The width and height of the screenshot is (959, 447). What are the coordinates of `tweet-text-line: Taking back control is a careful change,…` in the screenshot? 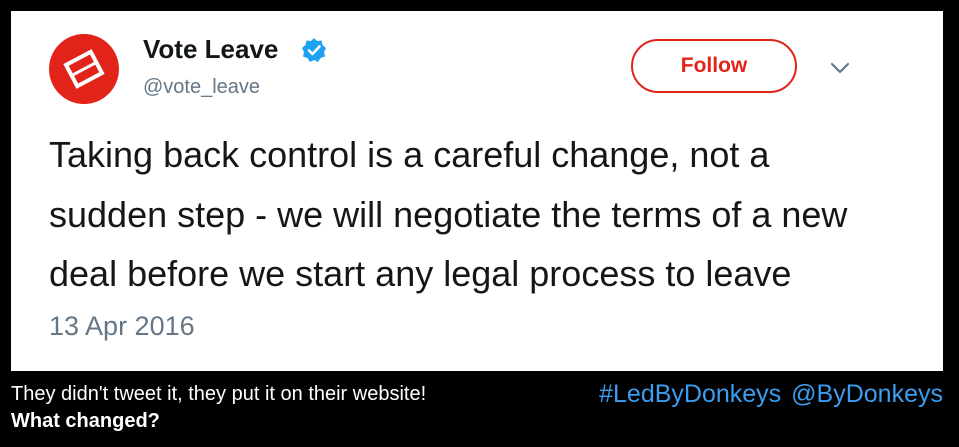 It's located at (409, 154).